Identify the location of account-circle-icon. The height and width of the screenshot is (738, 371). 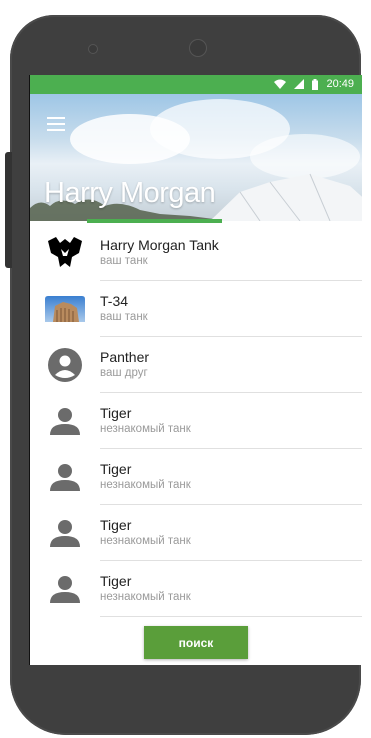
(65, 365).